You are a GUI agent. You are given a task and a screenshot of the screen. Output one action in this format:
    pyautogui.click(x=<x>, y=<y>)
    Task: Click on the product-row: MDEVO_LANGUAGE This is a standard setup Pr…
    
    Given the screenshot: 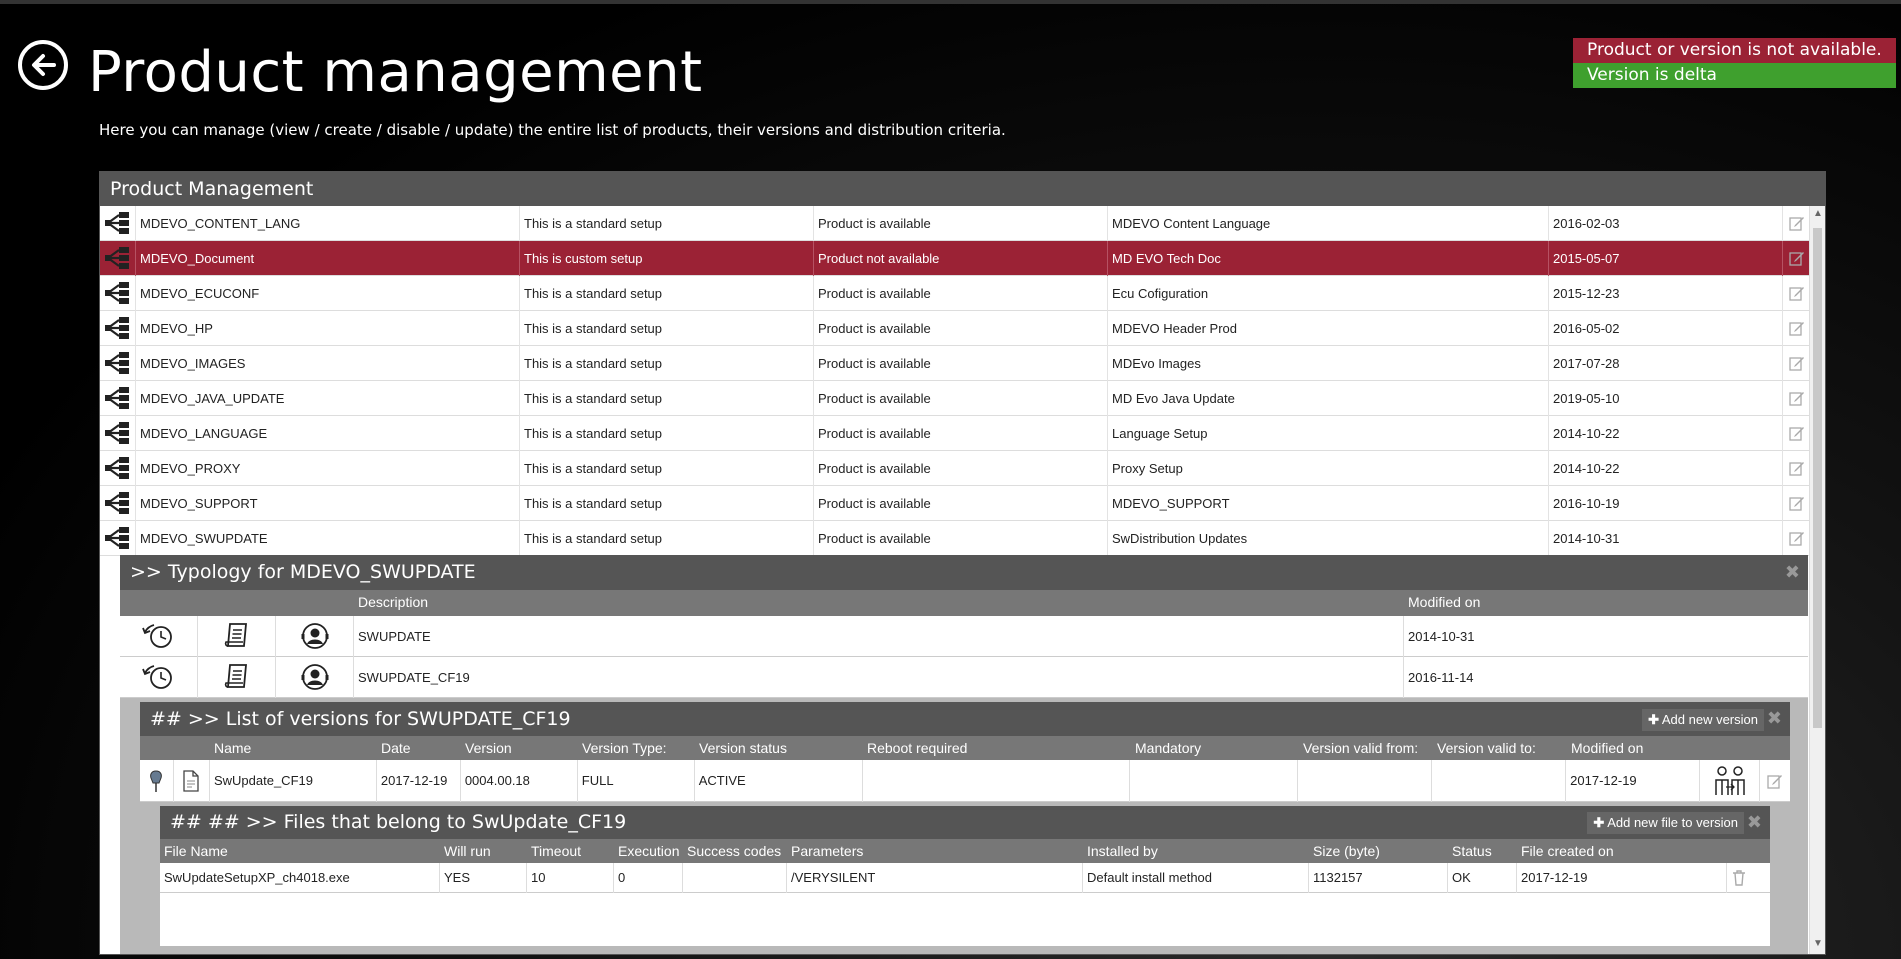 What is the action you would take?
    pyautogui.click(x=955, y=433)
    